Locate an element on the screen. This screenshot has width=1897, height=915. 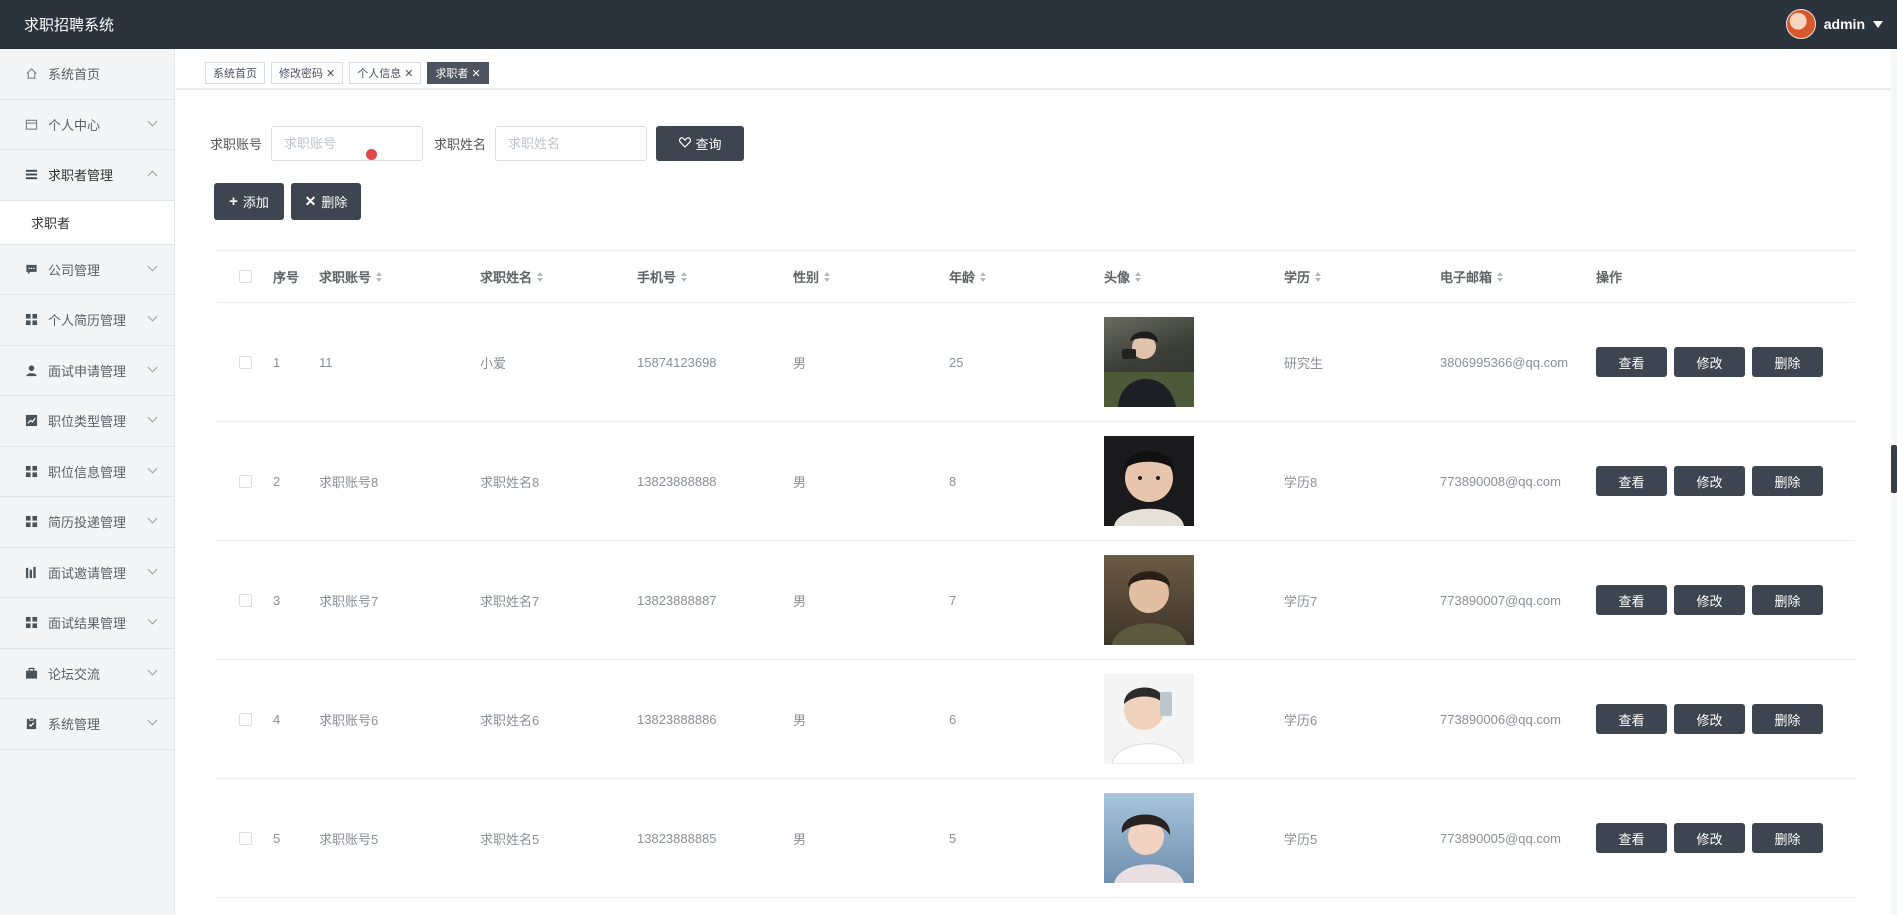
row-name: 求职姓名7 is located at coordinates (510, 601).